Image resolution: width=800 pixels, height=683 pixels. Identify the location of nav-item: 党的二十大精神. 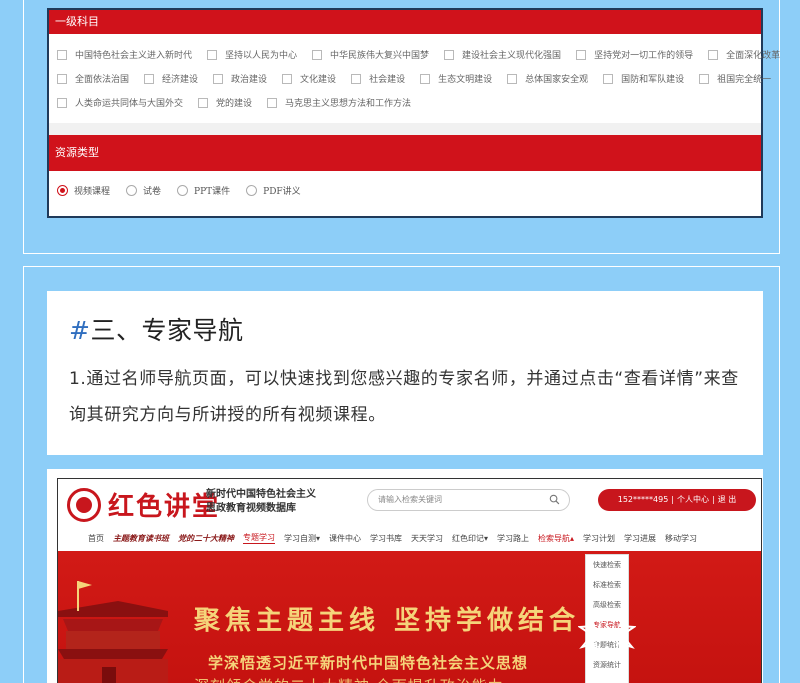
(206, 538).